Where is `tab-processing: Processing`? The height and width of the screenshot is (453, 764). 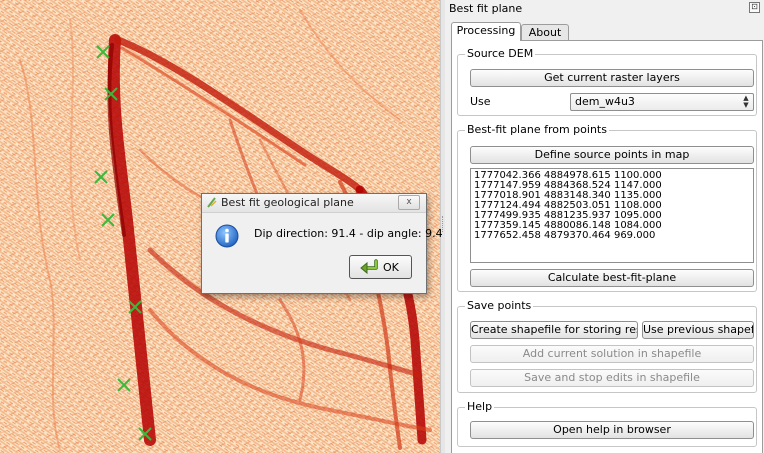
tab-processing: Processing is located at coordinates (486, 31).